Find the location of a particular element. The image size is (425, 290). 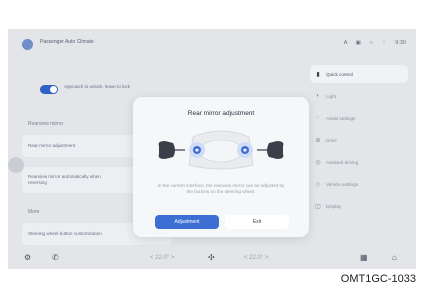

status-circle-icon: ○ is located at coordinates (371, 43).